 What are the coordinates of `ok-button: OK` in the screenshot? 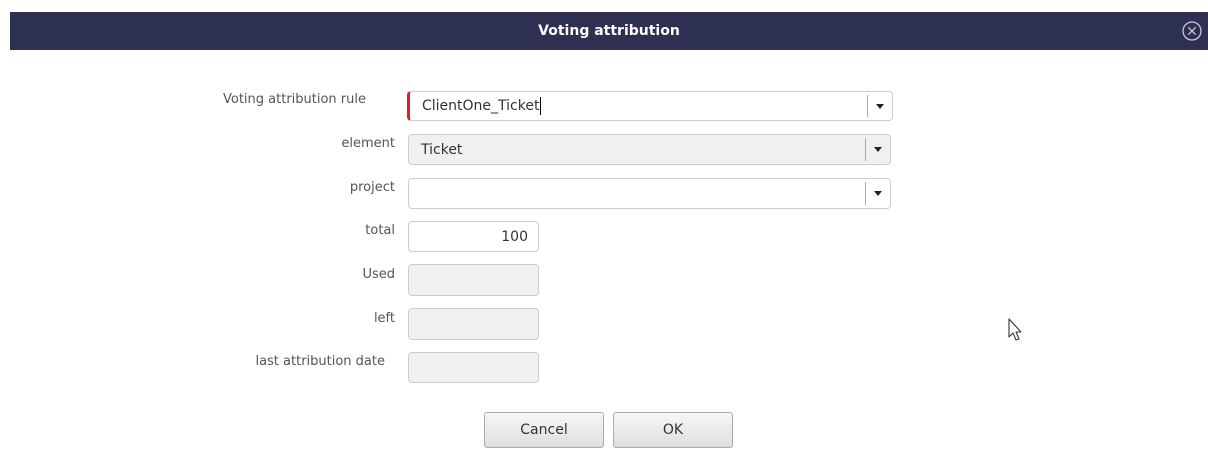 It's located at (673, 430).